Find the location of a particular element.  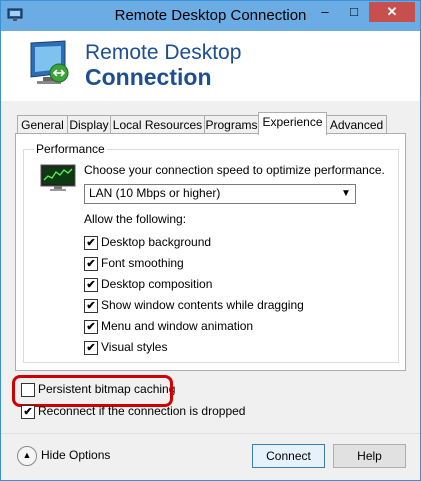

option-label: Show window contents while dragging is located at coordinates (202, 305).